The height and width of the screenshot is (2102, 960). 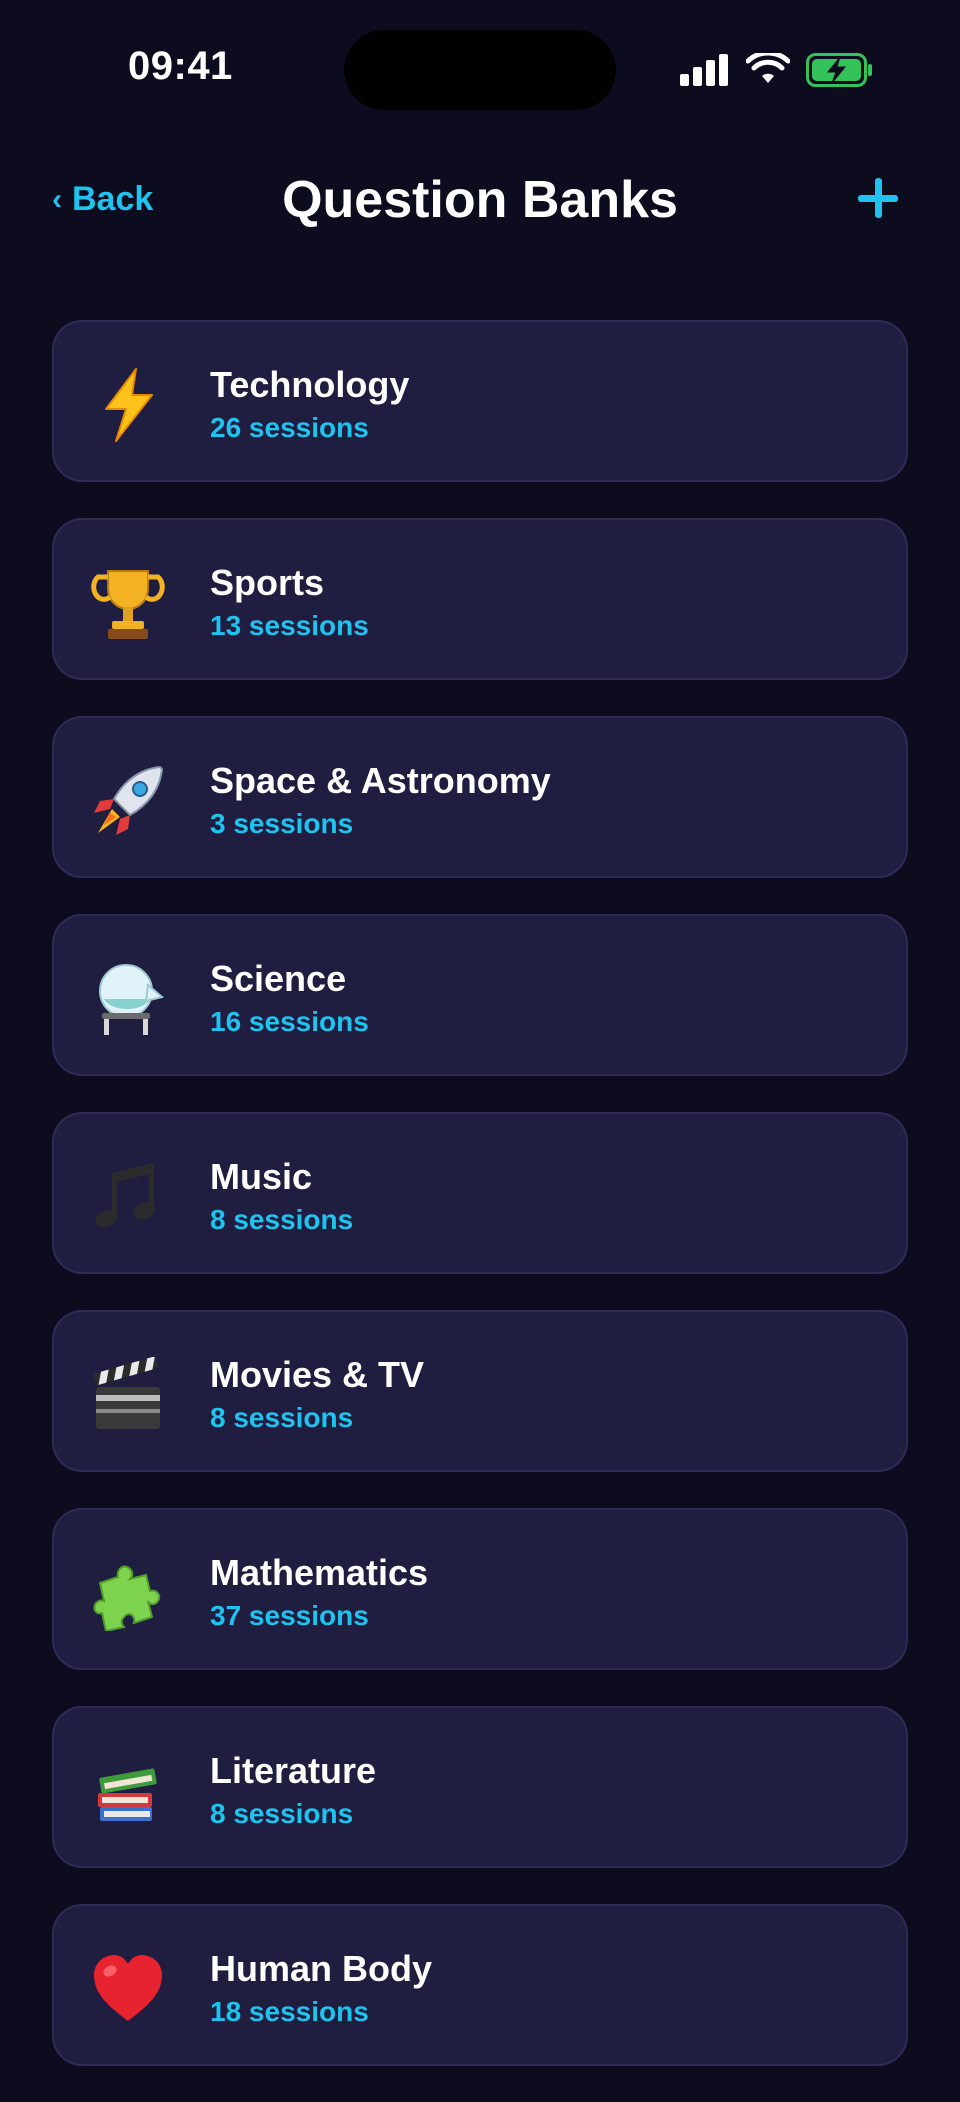 I want to click on trophy-icon, so click(x=128, y=603).